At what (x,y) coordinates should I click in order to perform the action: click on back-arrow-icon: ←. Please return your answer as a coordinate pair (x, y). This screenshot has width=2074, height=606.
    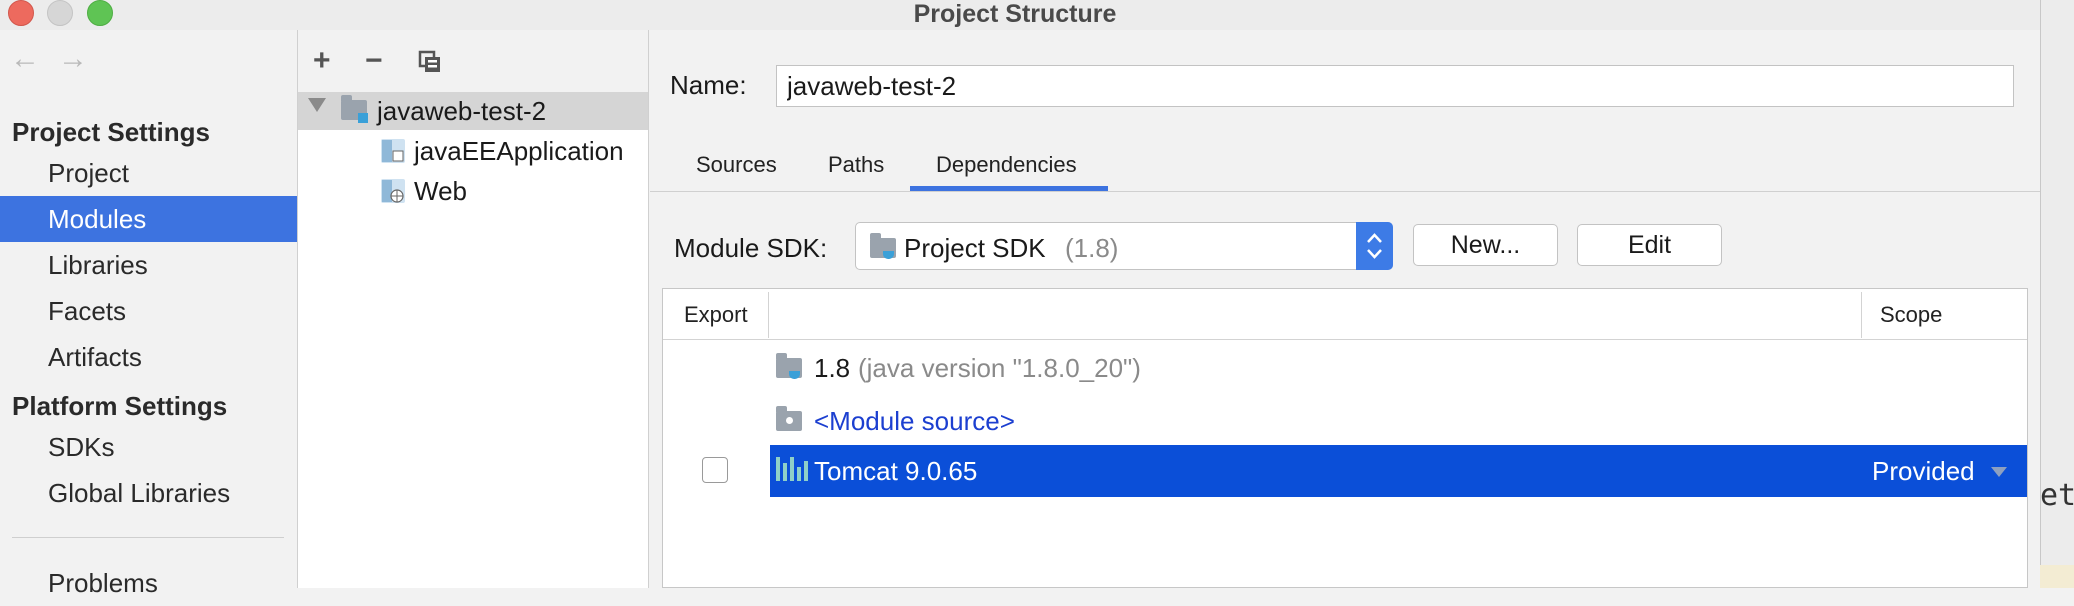
    Looking at the image, I should click on (25, 59).